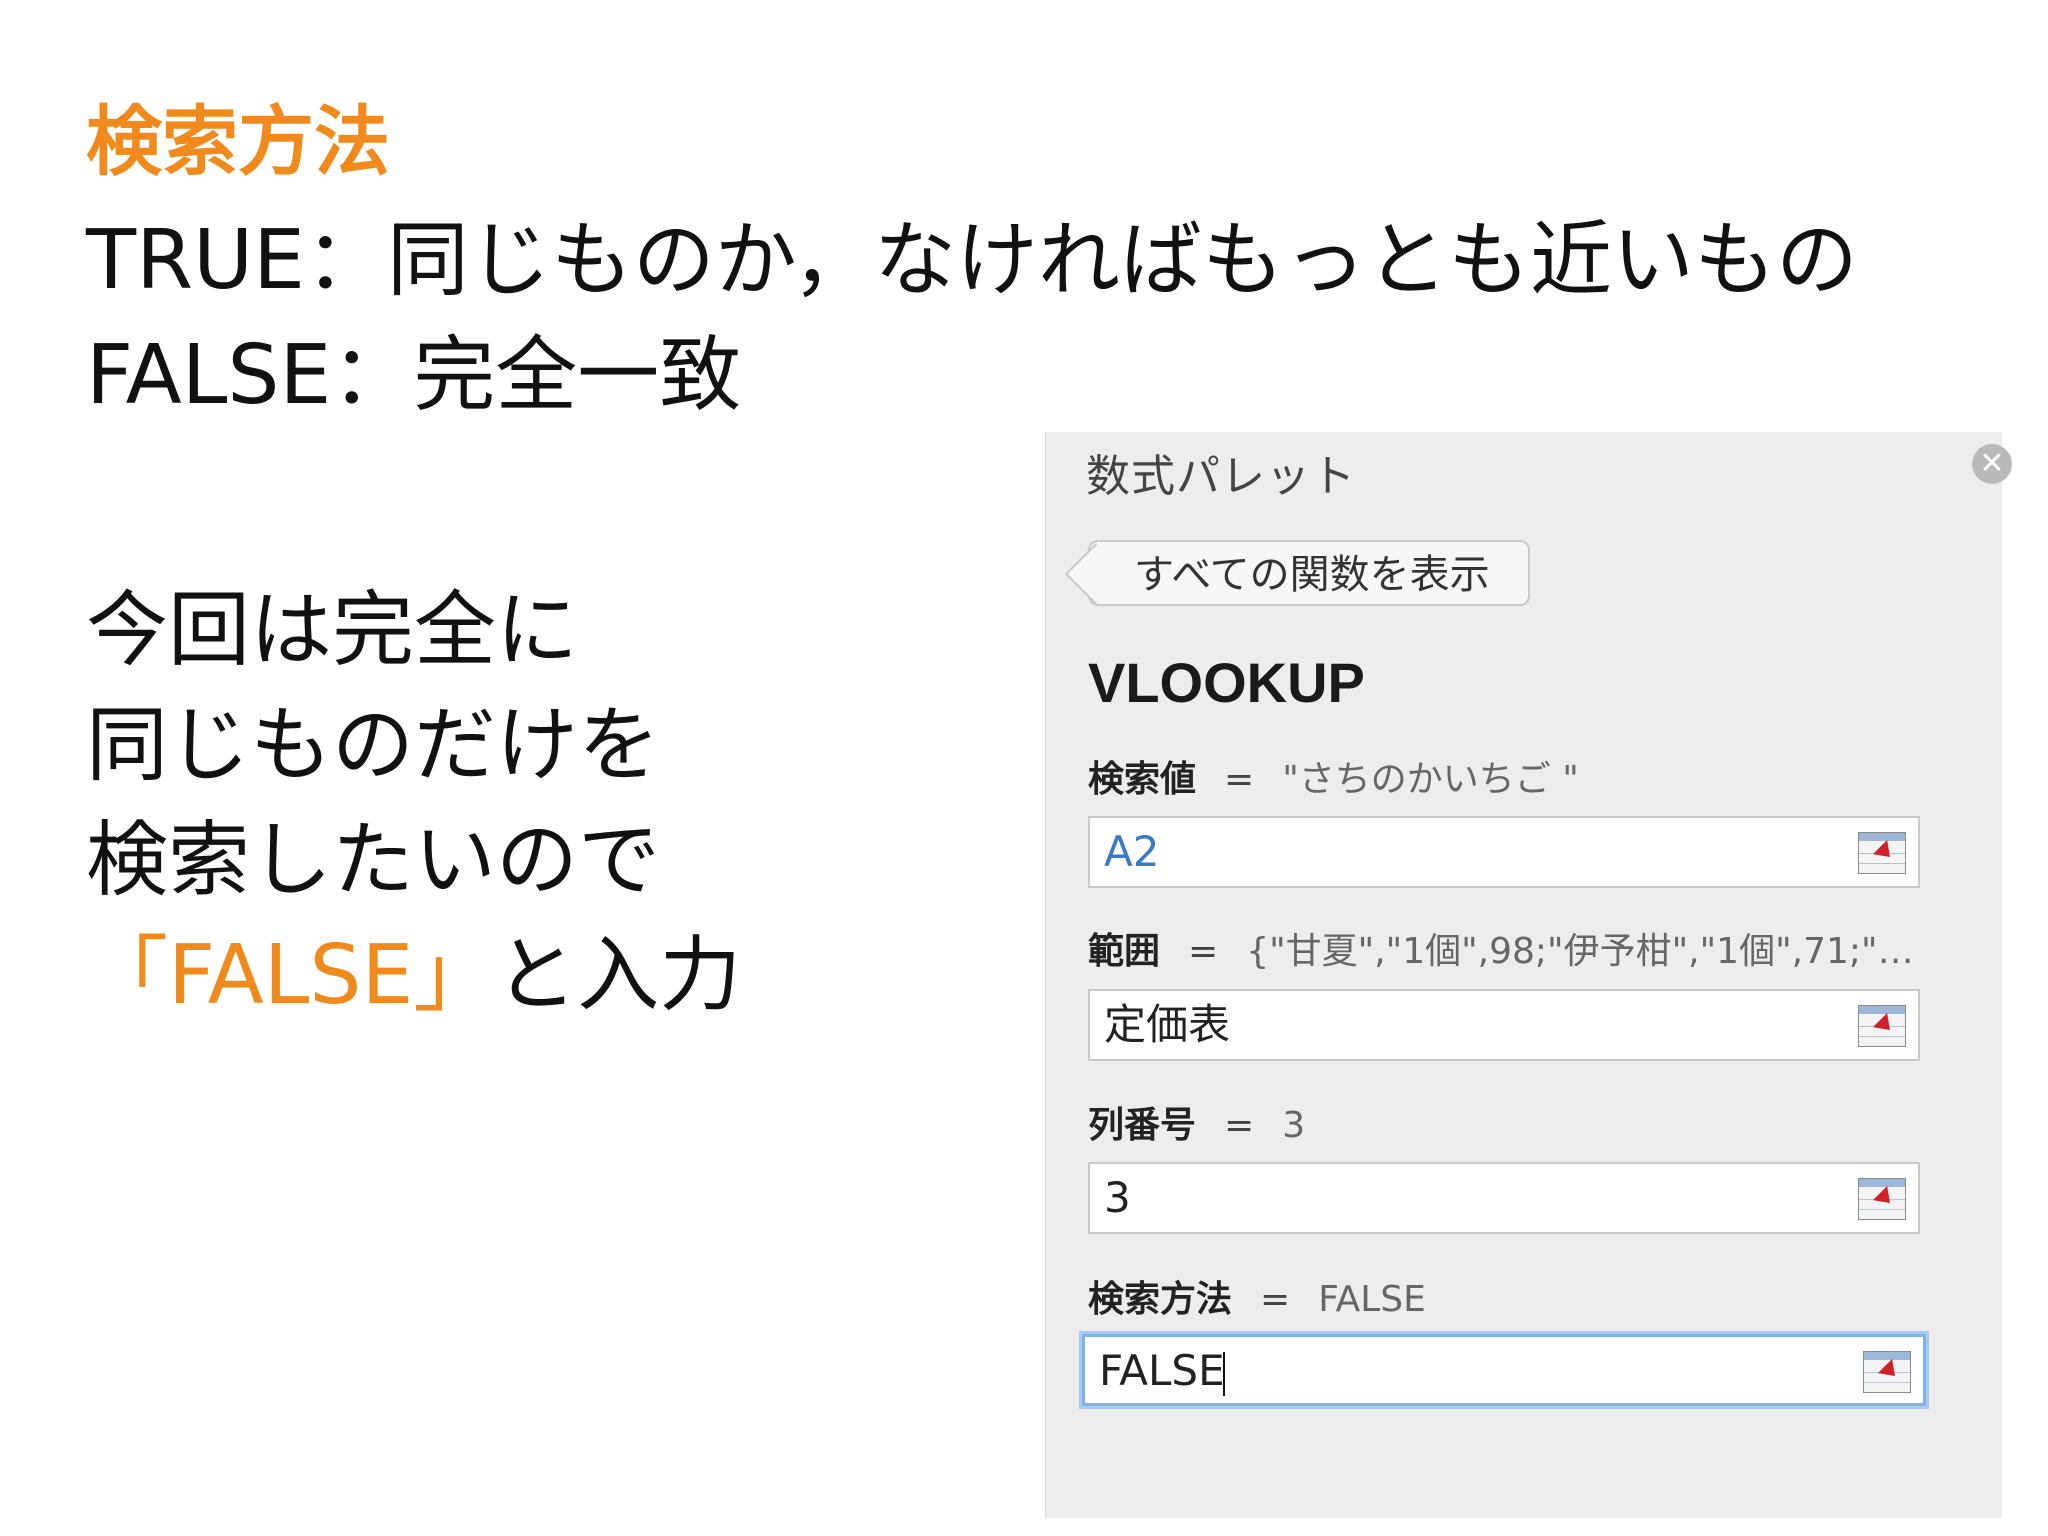 Image resolution: width=2048 pixels, height=1536 pixels. I want to click on range-input: 定価表, so click(1504, 1025).